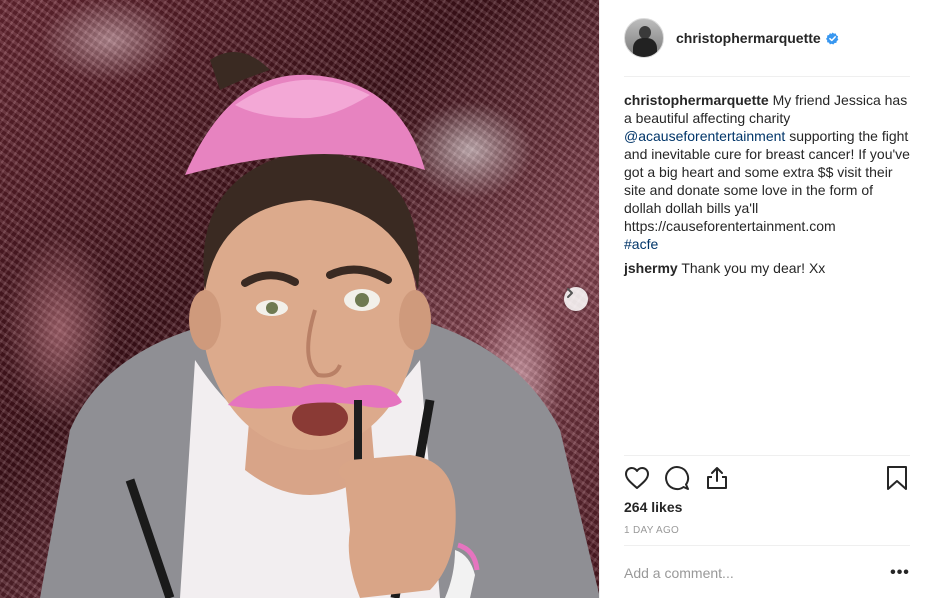 The image size is (934, 598). What do you see at coordinates (757, 573) in the screenshot?
I see `add-comment-input` at bounding box center [757, 573].